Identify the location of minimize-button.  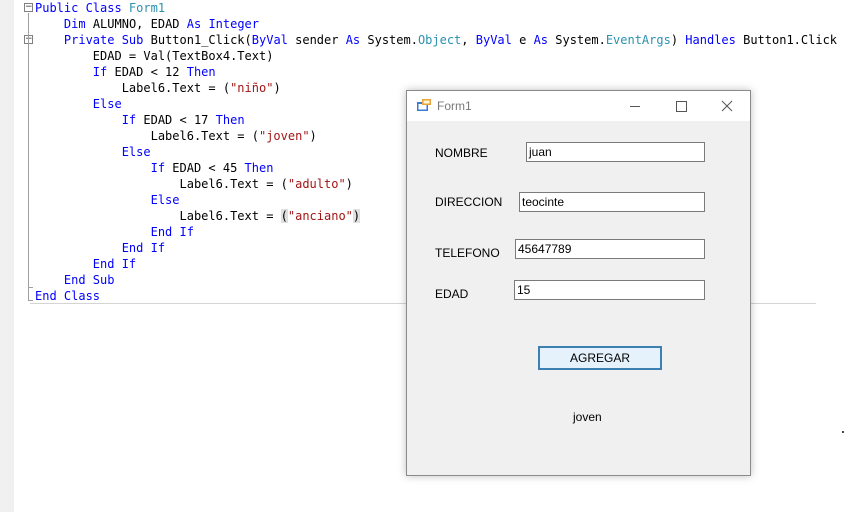
(635, 106).